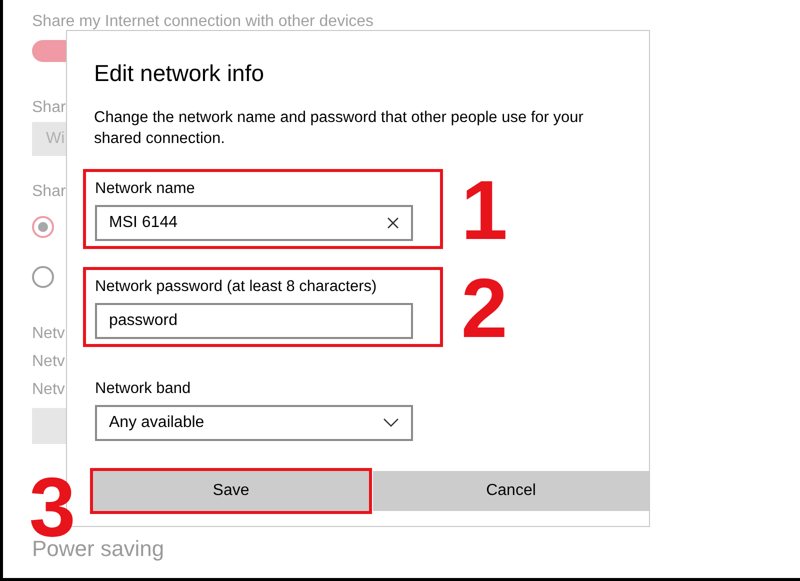  What do you see at coordinates (98, 549) in the screenshot?
I see `section-heading: Power saving` at bounding box center [98, 549].